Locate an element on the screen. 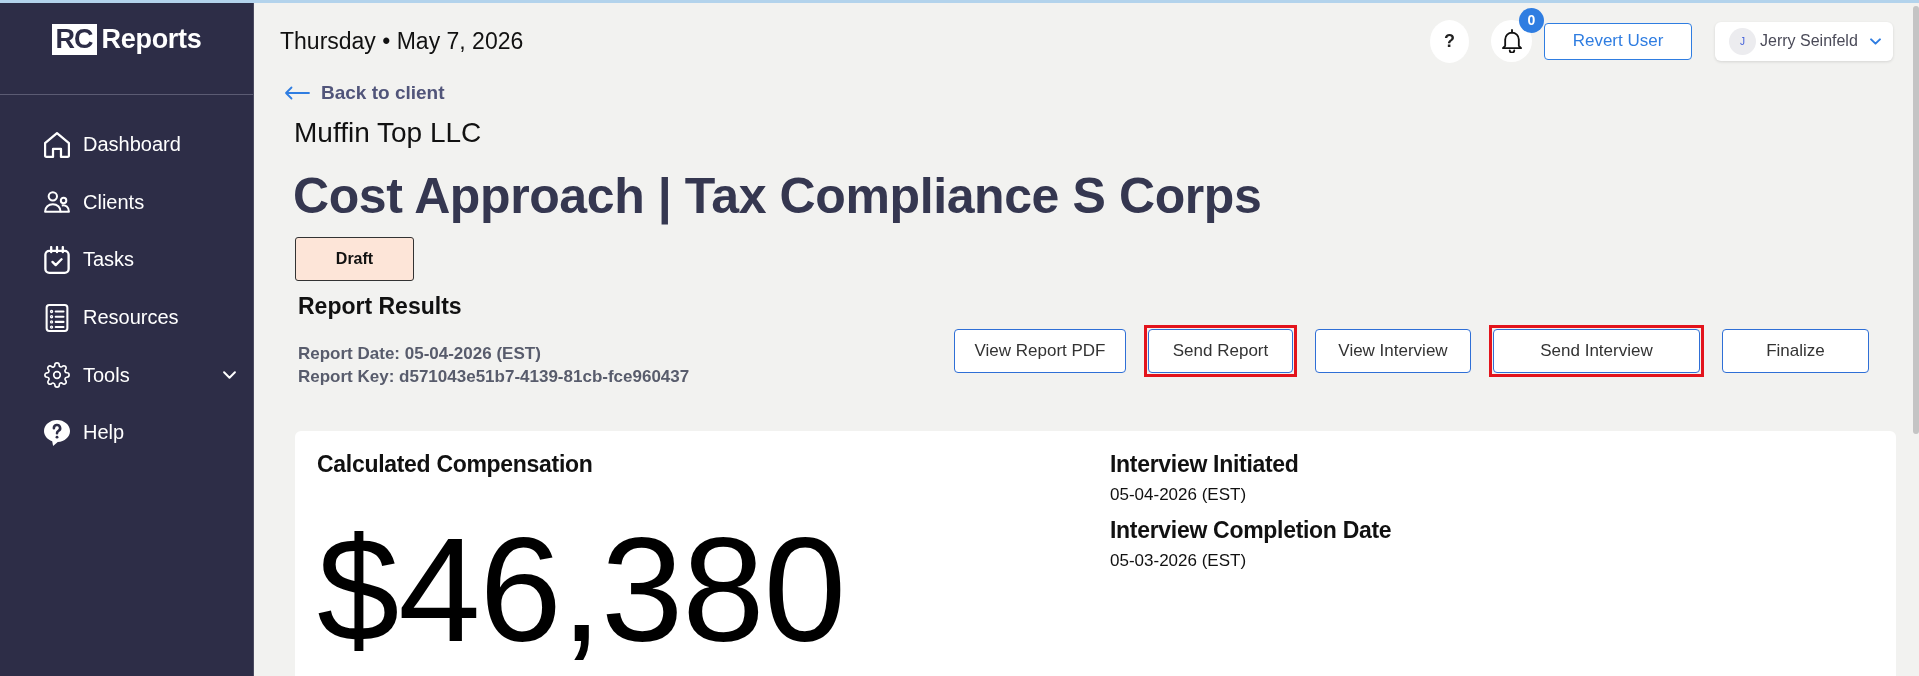 The image size is (1919, 676). help-button: ? is located at coordinates (1449, 41).